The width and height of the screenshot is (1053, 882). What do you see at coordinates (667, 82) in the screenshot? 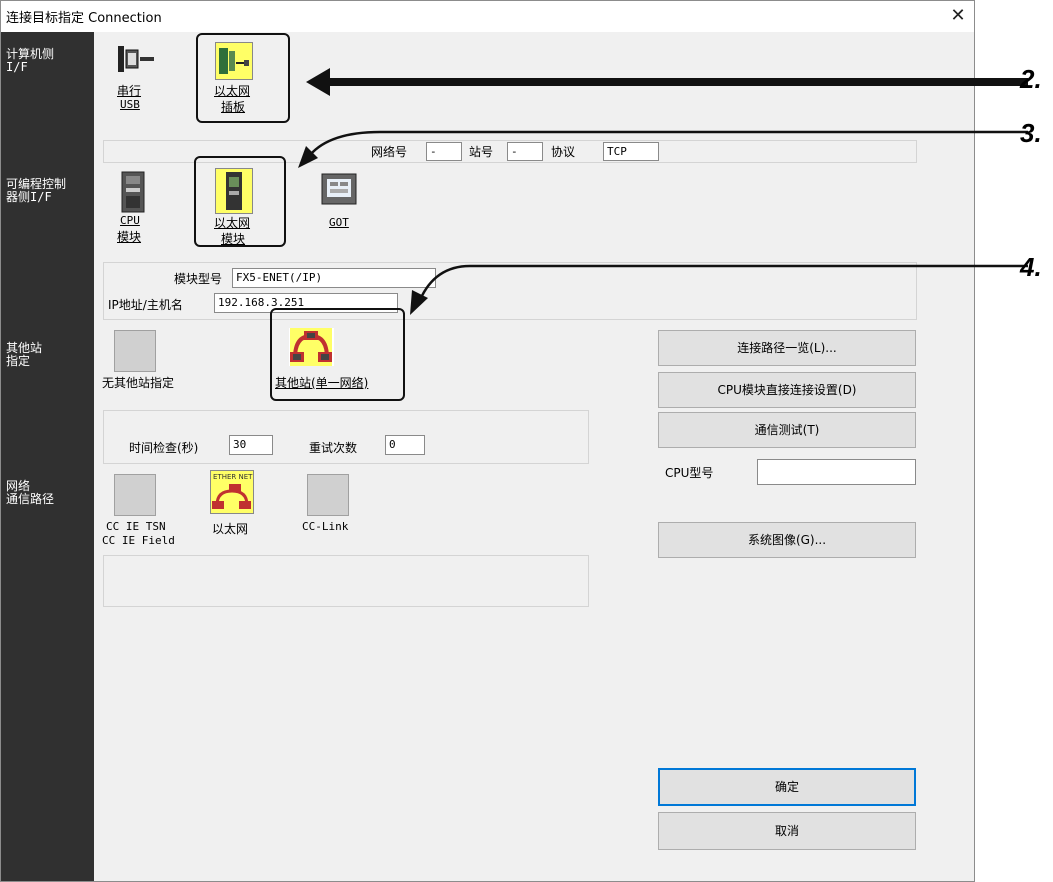
I see `arrow-2-icon` at bounding box center [667, 82].